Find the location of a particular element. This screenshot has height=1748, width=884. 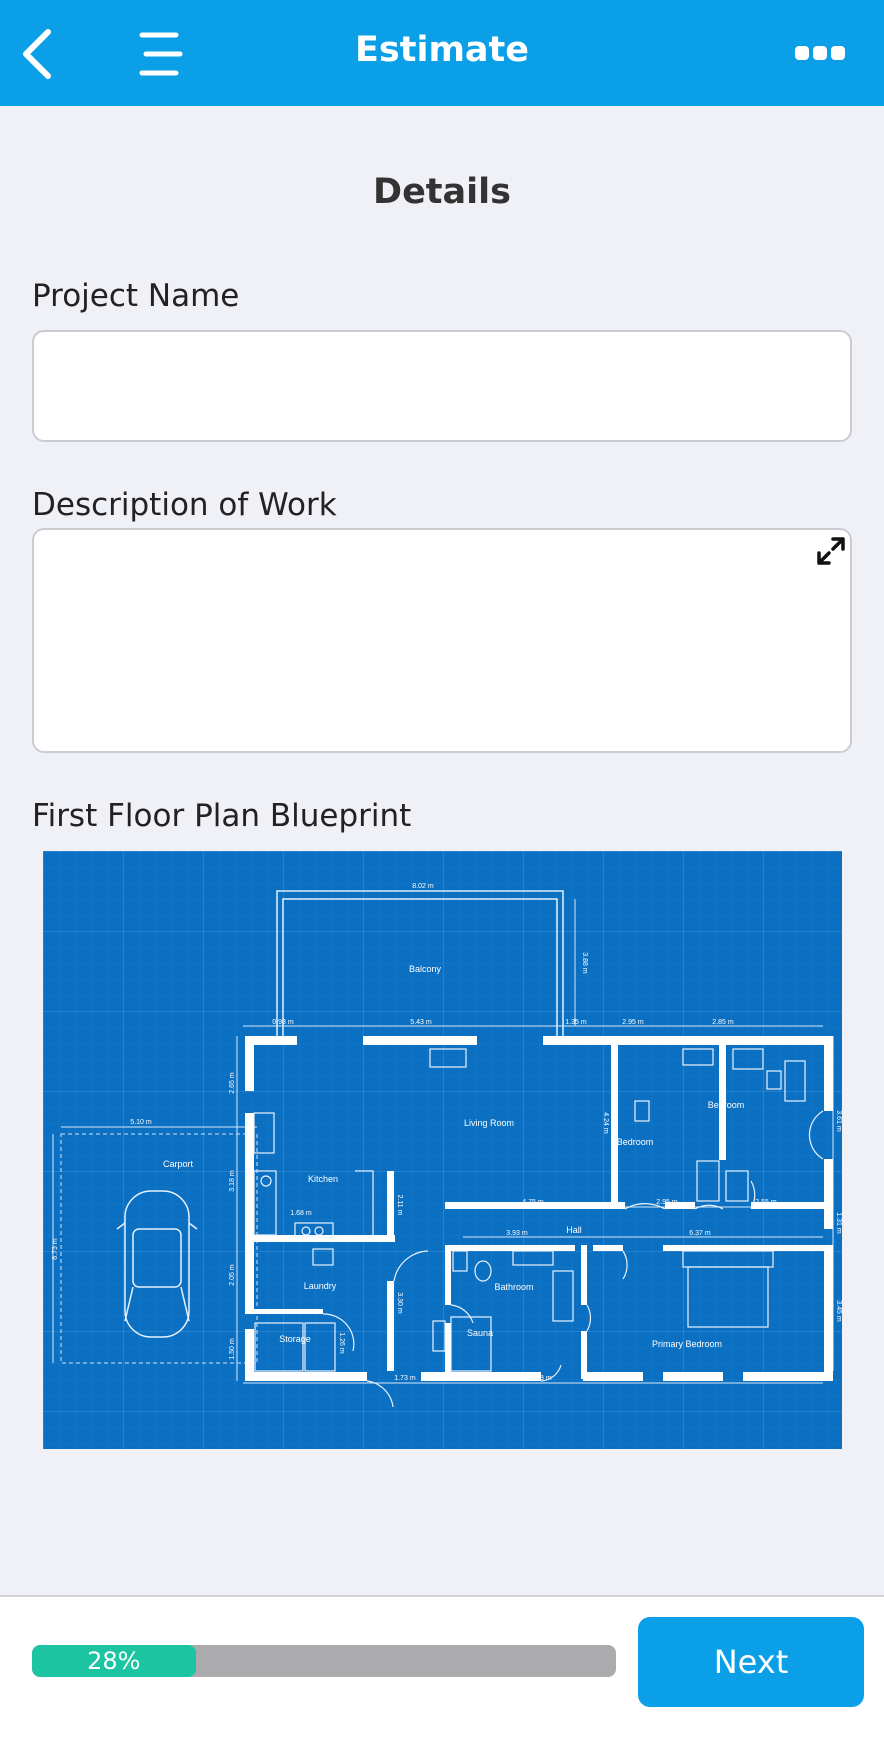

dim-label: 1.68 m is located at coordinates (301, 1213).